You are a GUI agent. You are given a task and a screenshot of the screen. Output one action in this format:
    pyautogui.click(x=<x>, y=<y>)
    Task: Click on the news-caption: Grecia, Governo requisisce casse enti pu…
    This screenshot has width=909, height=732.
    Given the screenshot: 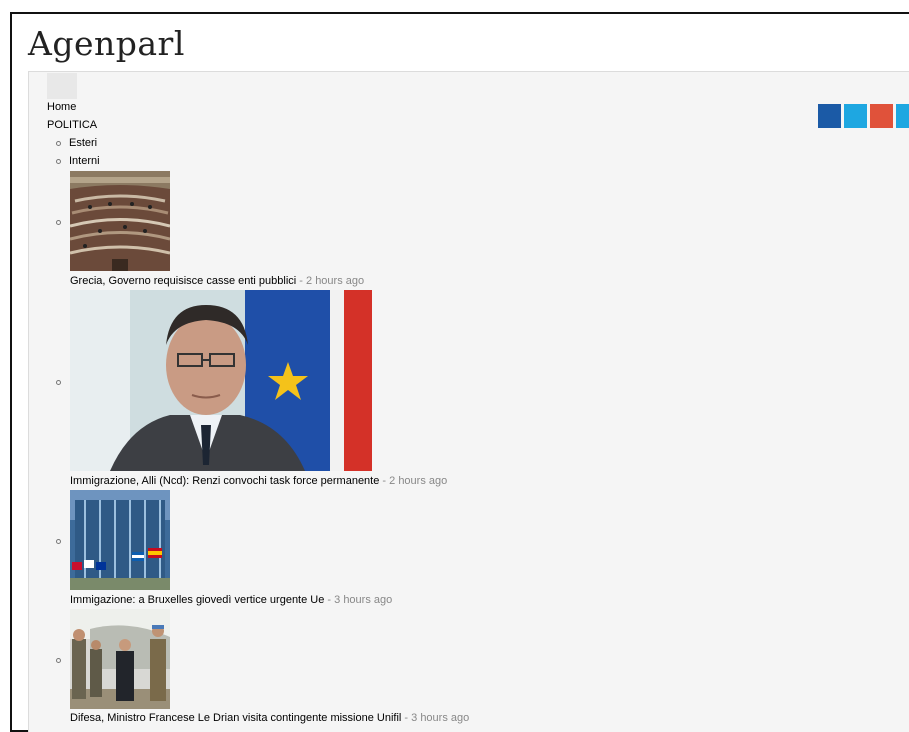 What is the action you would take?
    pyautogui.click(x=217, y=281)
    